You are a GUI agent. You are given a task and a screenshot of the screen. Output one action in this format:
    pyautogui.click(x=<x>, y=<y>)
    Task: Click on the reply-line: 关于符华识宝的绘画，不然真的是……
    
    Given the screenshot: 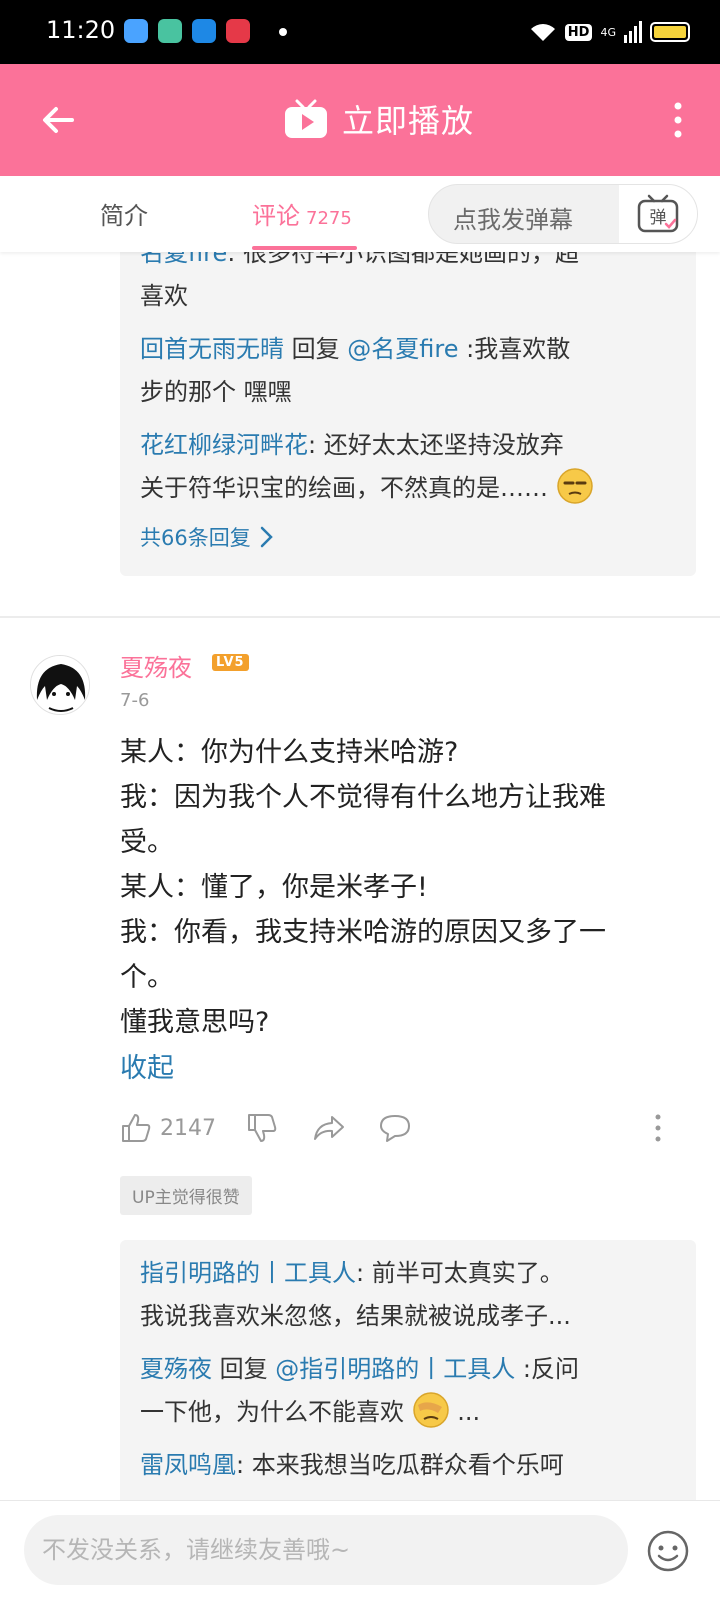 What is the action you would take?
    pyautogui.click(x=400, y=488)
    